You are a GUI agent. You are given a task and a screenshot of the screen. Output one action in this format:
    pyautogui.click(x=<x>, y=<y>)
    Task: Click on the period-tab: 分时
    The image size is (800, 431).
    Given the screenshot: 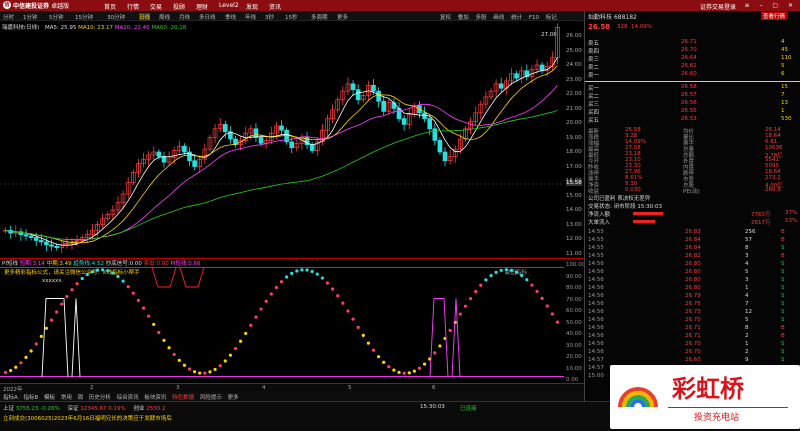 What is the action you would take?
    pyautogui.click(x=8, y=17)
    